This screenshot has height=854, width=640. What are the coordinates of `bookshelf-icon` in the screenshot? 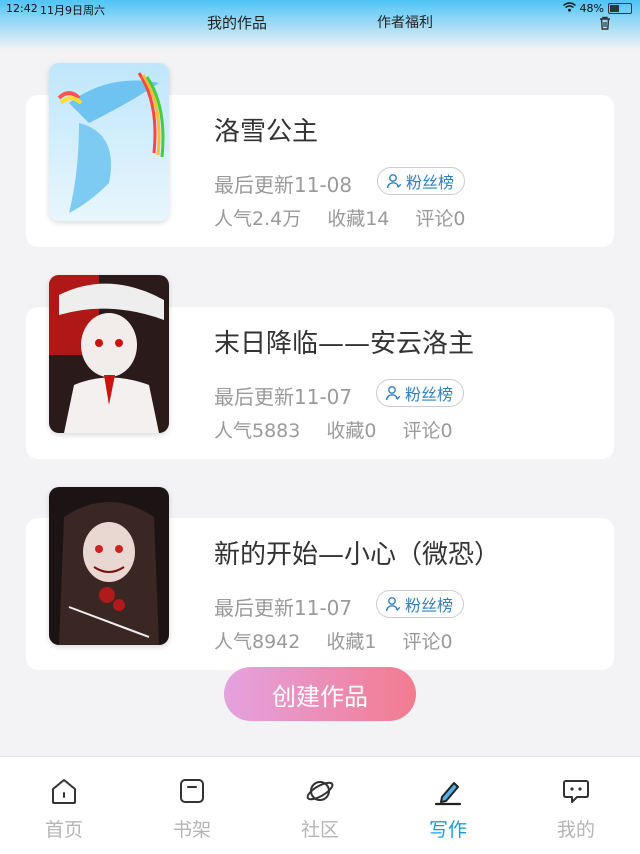 It's located at (192, 791).